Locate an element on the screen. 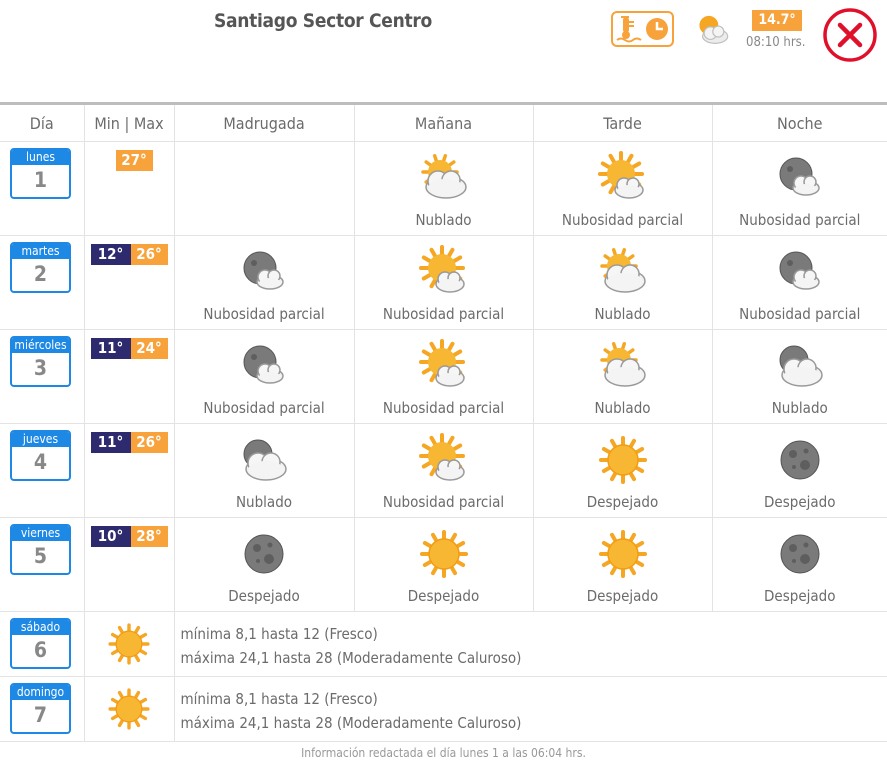 The image size is (887, 765). forecast-cell-noche: Nublado is located at coordinates (799, 376).